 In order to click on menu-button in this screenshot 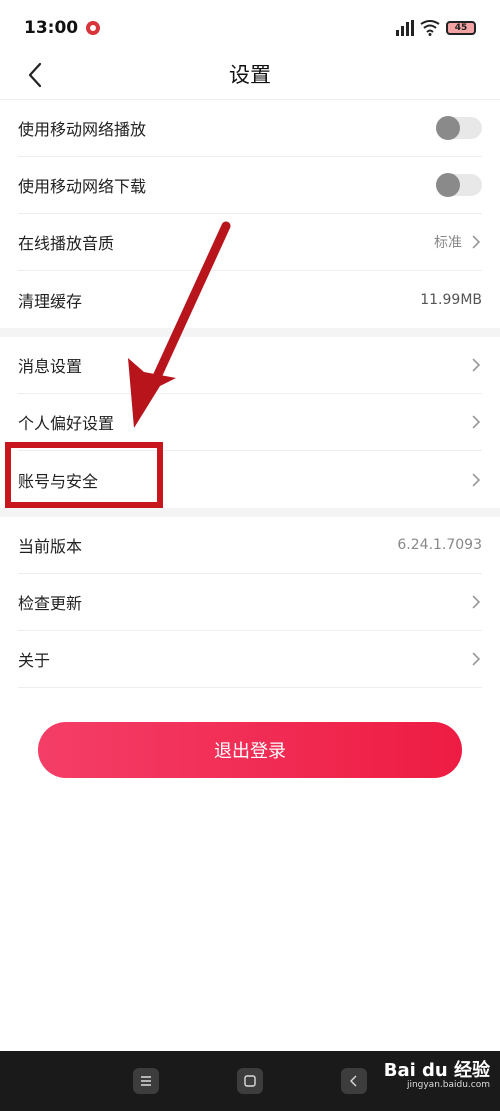, I will do `click(146, 1081)`.